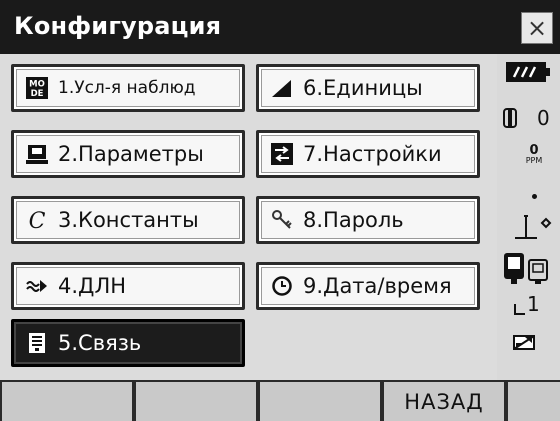 The image size is (560, 421). Describe the element at coordinates (534, 196) in the screenshot. I see `dot-indicator` at that location.